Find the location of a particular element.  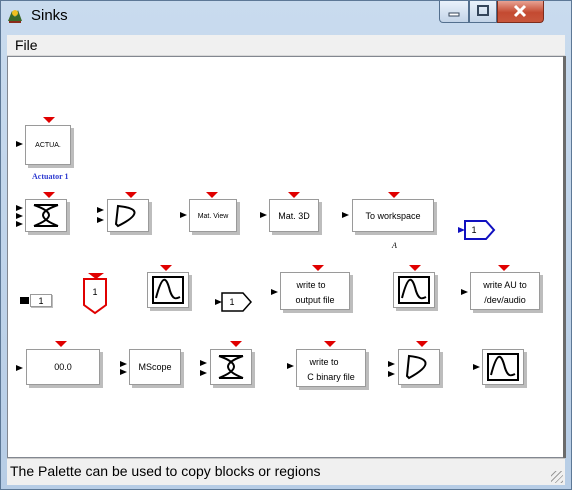

maximize-icon is located at coordinates (483, 10).